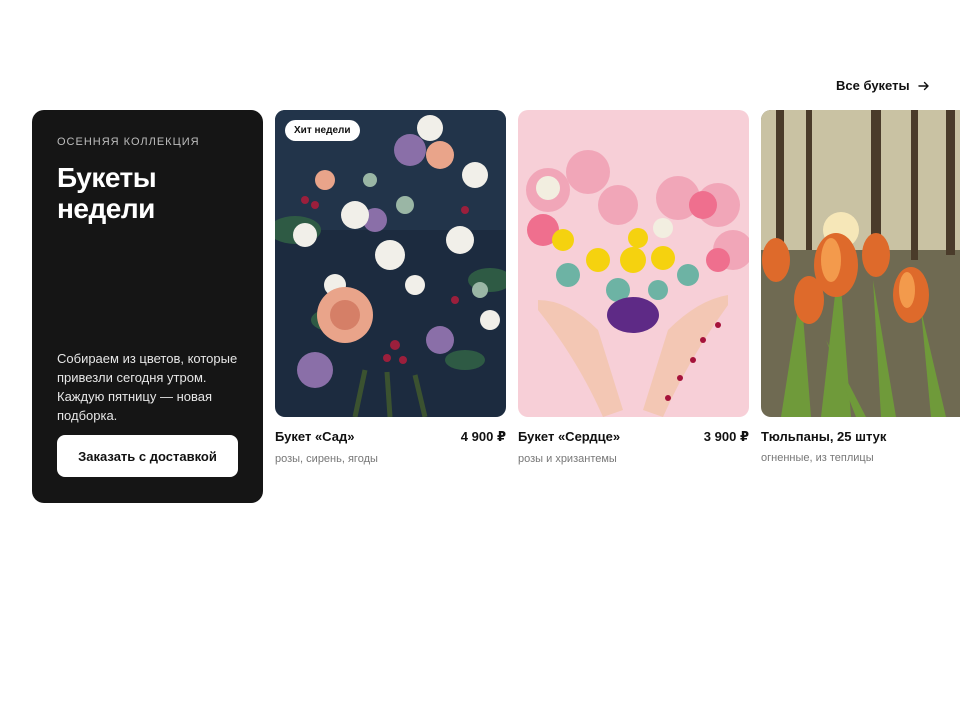 Image resolution: width=960 pixels, height=720 pixels. I want to click on product-subtitle: розы, сирень, ягоды, so click(326, 459).